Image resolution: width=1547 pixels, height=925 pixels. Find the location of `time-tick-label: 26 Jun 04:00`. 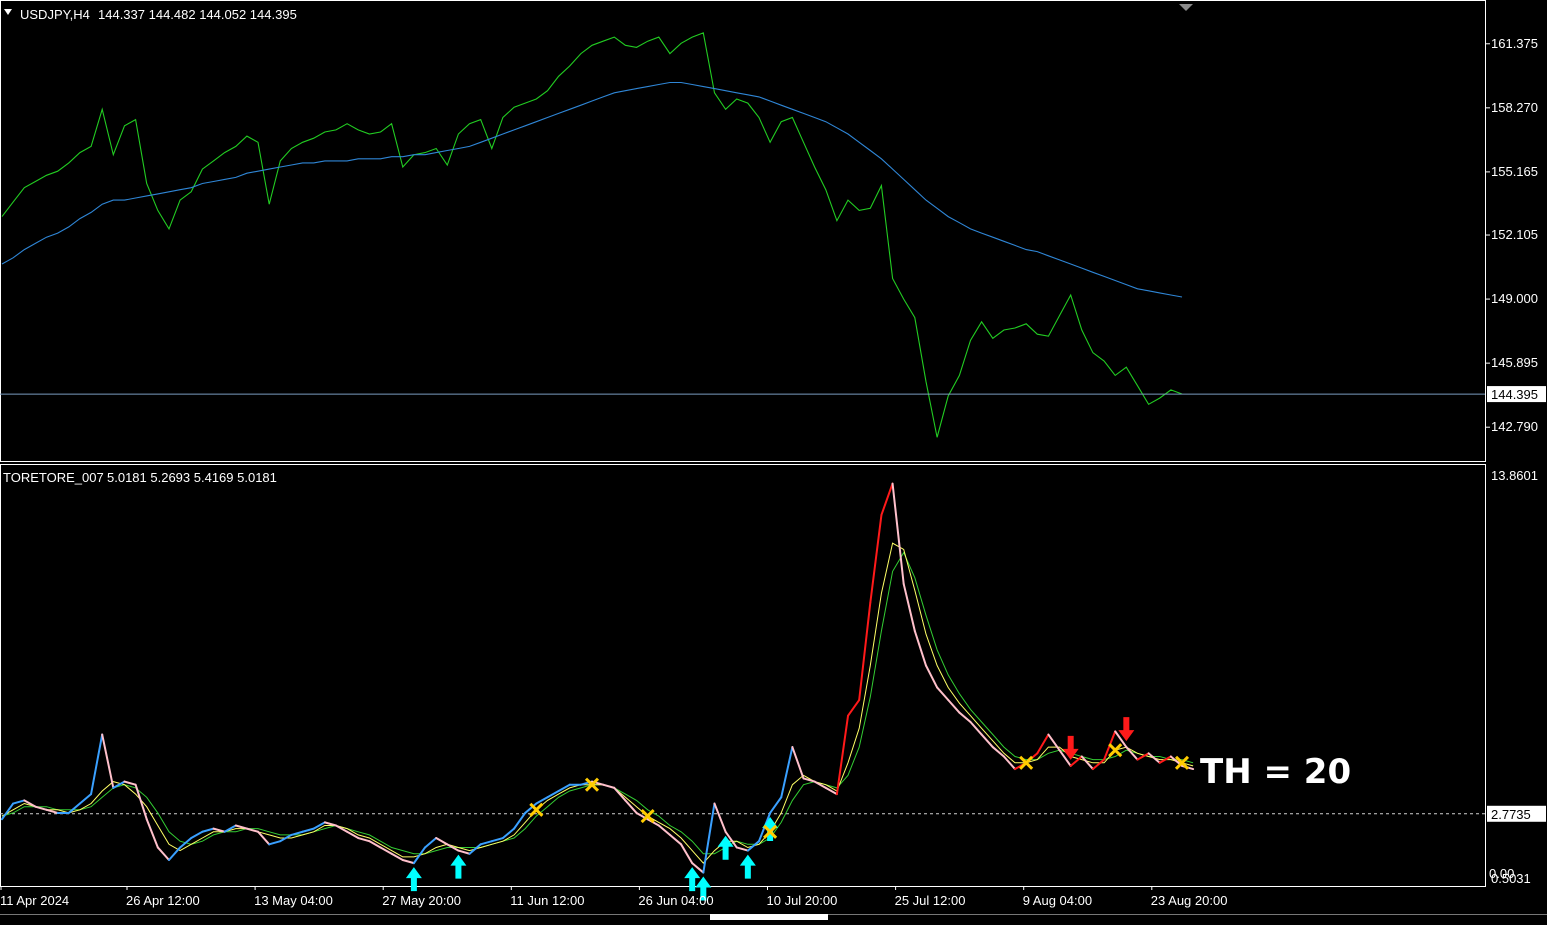

time-tick-label: 26 Jun 04:00 is located at coordinates (675, 900).